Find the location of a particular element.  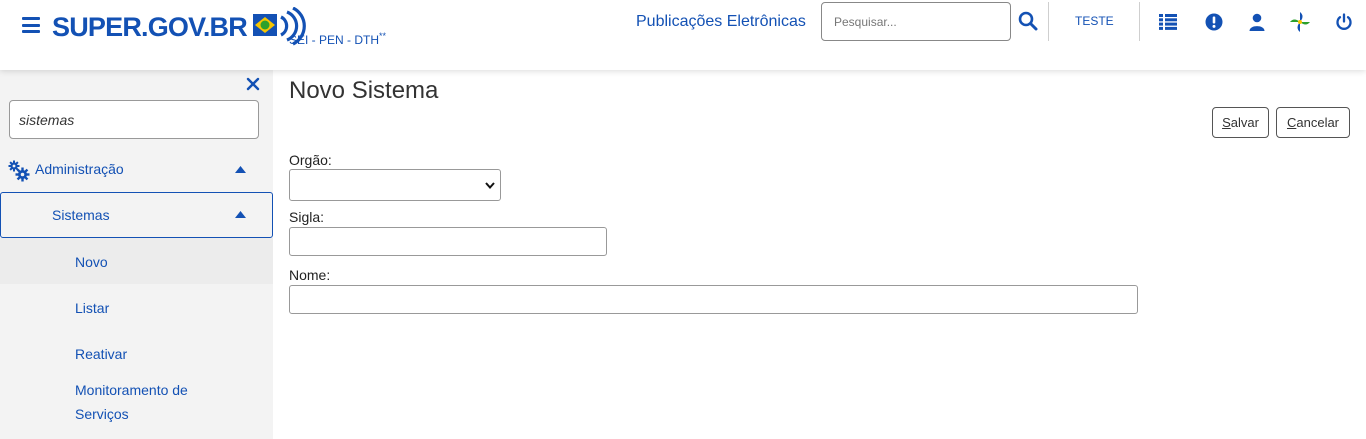

close-icon is located at coordinates (253, 84).